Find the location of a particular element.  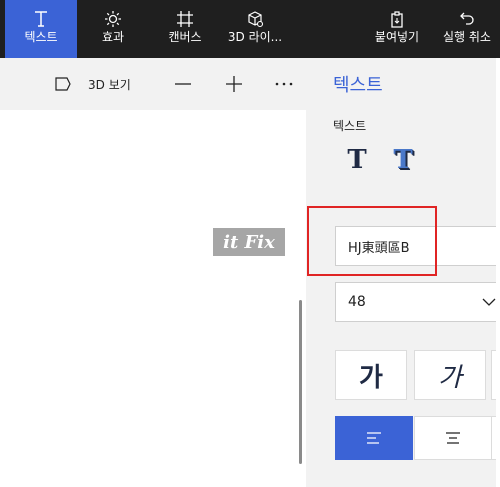

align-left-icon is located at coordinates (374, 438).